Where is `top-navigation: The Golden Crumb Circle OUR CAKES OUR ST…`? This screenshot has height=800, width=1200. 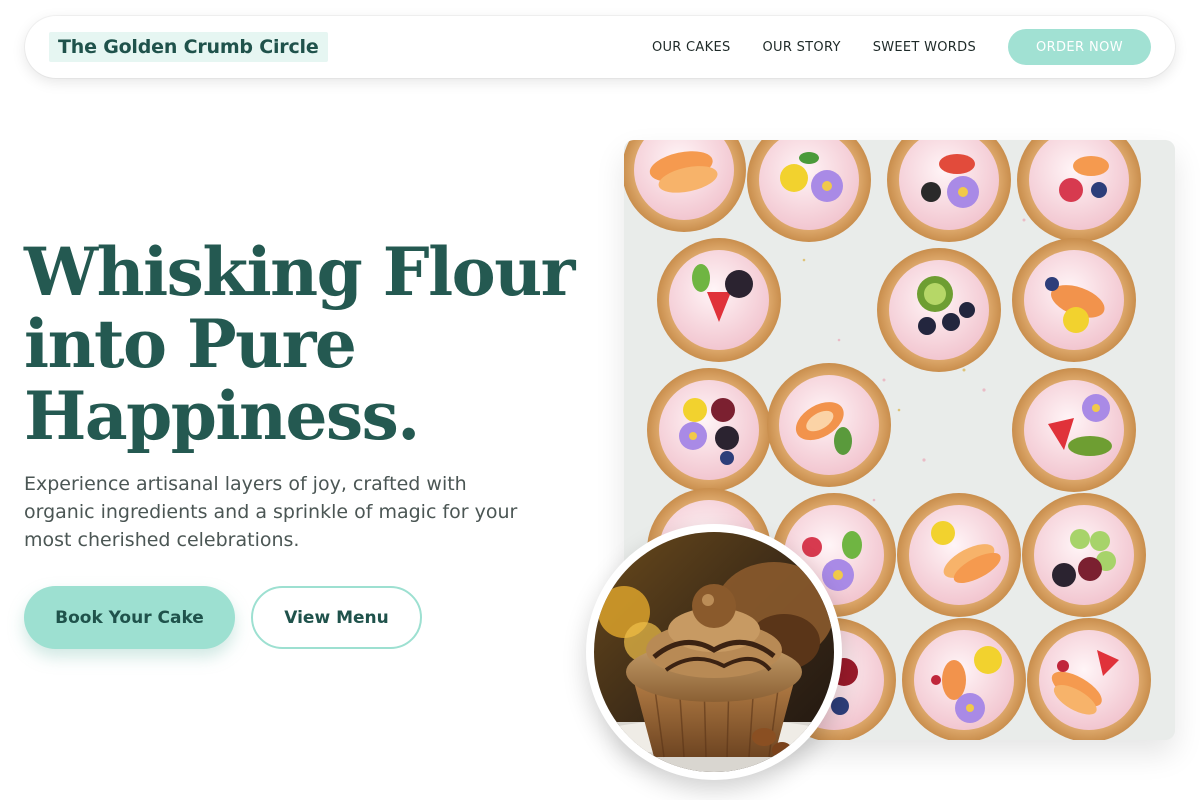
top-navigation: The Golden Crumb Circle OUR CAKES OUR ST… is located at coordinates (600, 47).